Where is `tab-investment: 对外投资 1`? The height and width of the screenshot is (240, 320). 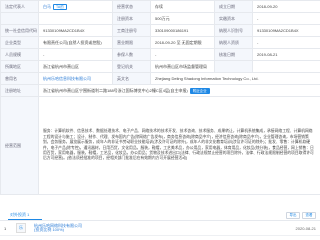 tab-investment: 对外投资 1 is located at coordinates (19, 215).